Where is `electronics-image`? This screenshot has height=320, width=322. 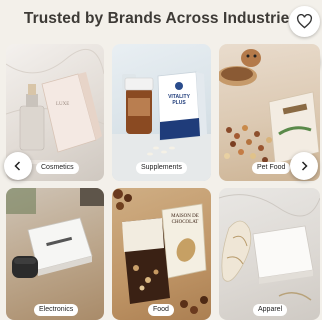
electronics-image is located at coordinates (55, 233).